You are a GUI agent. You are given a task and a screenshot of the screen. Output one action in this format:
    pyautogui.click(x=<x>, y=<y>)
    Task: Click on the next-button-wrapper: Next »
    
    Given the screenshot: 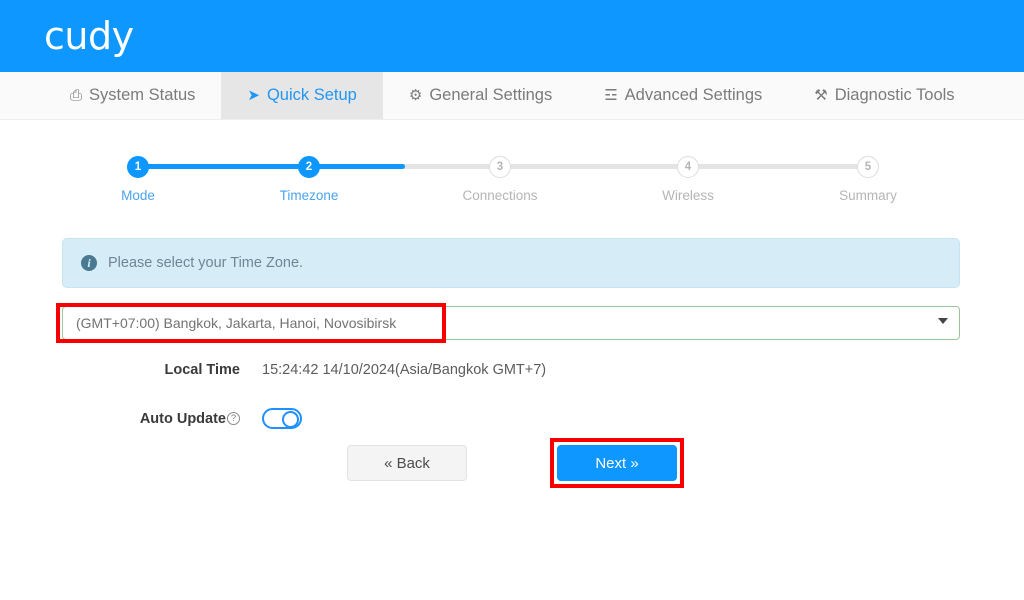 What is the action you would take?
    pyautogui.click(x=617, y=463)
    